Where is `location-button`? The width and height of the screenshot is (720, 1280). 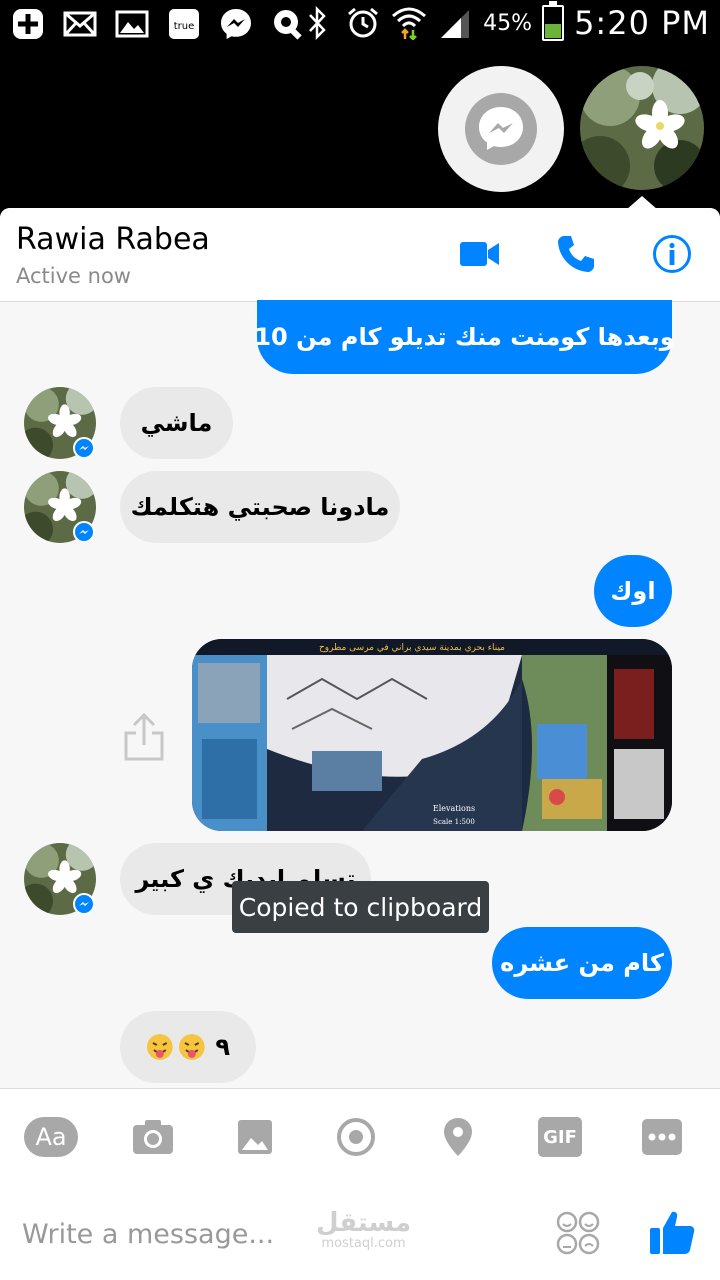 location-button is located at coordinates (458, 1137).